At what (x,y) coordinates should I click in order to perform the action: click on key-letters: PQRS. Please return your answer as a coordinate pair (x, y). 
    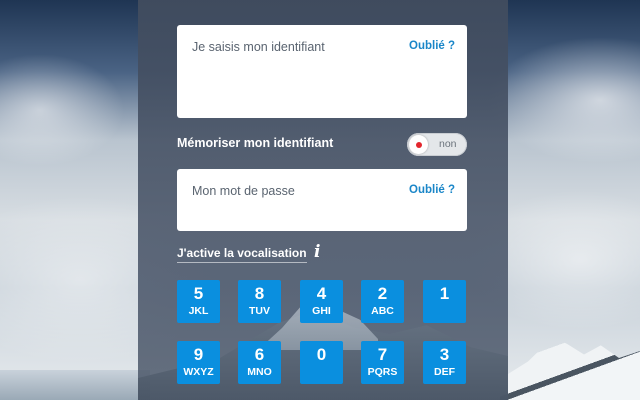
    Looking at the image, I should click on (382, 372).